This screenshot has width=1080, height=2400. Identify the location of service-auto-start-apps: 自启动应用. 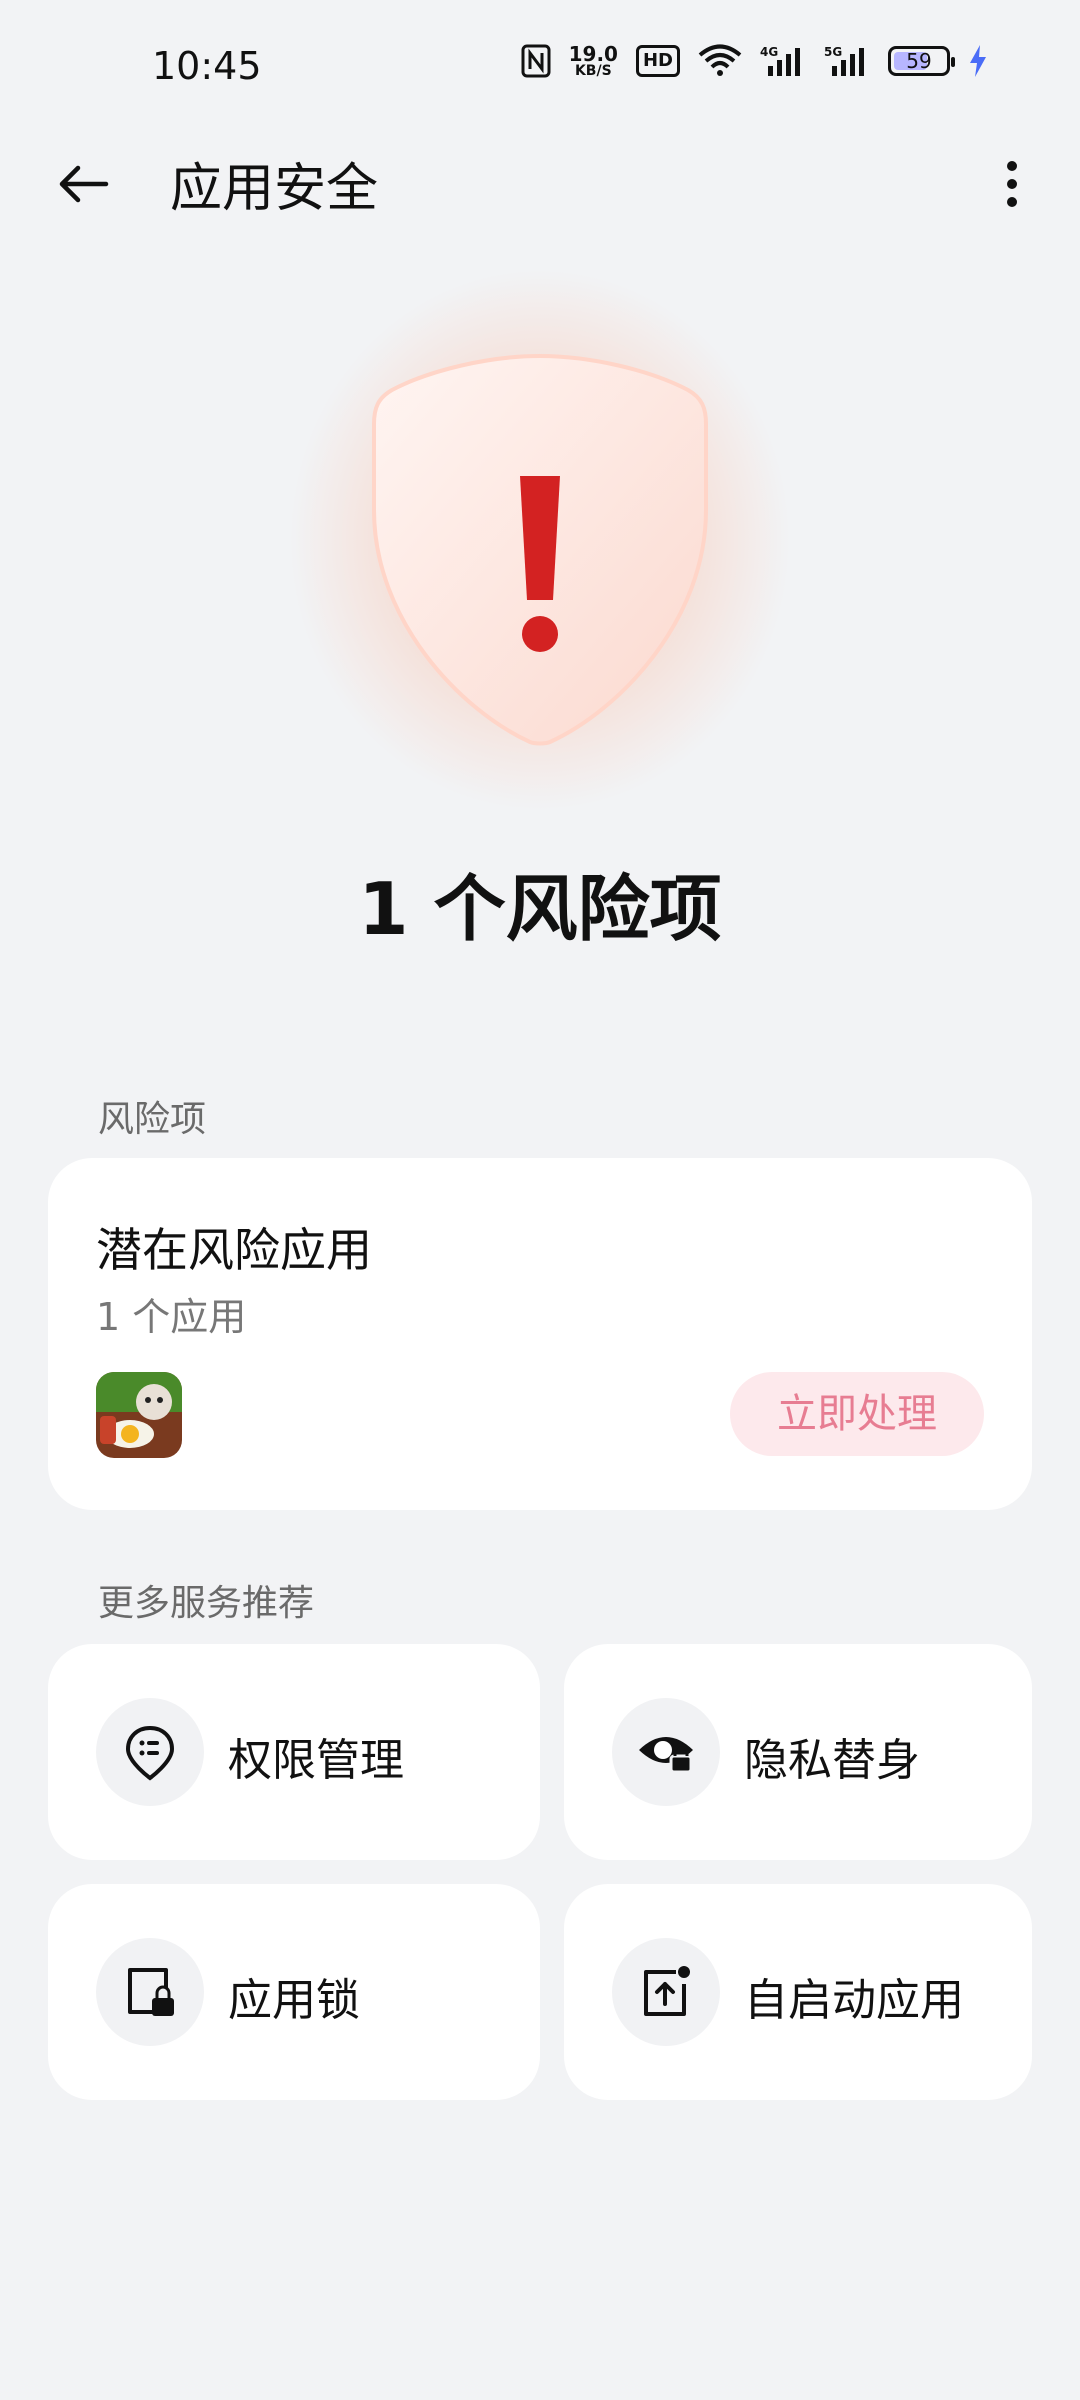
(798, 1992).